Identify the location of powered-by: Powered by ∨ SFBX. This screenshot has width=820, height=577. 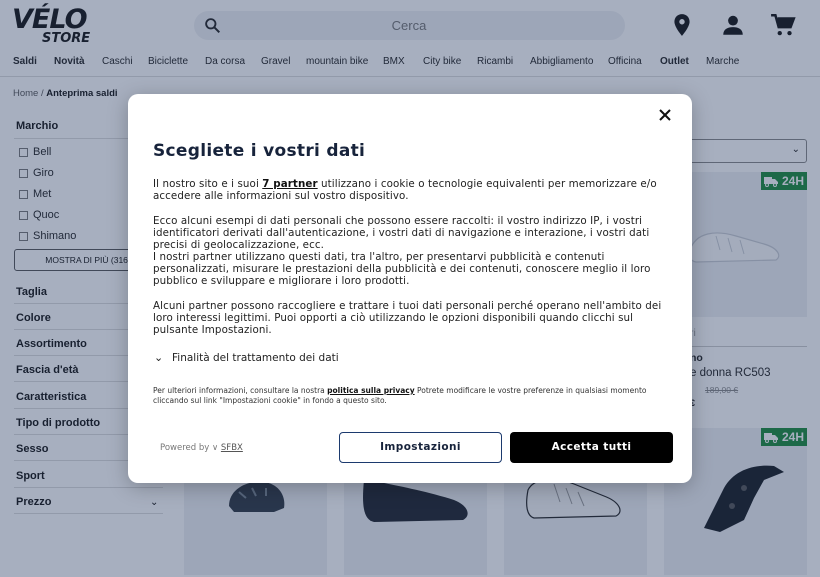
(201, 448).